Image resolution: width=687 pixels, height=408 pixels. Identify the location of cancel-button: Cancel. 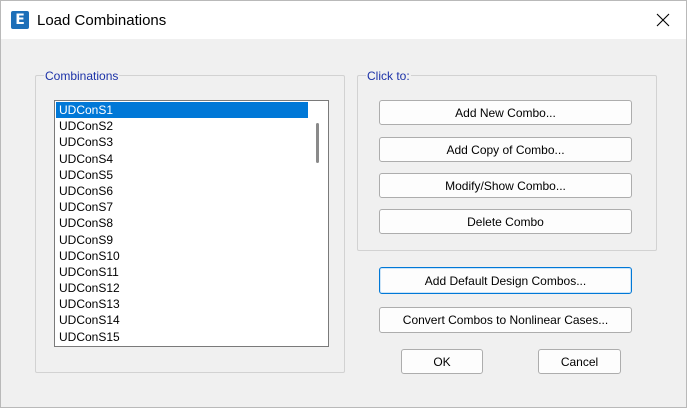
(579, 361).